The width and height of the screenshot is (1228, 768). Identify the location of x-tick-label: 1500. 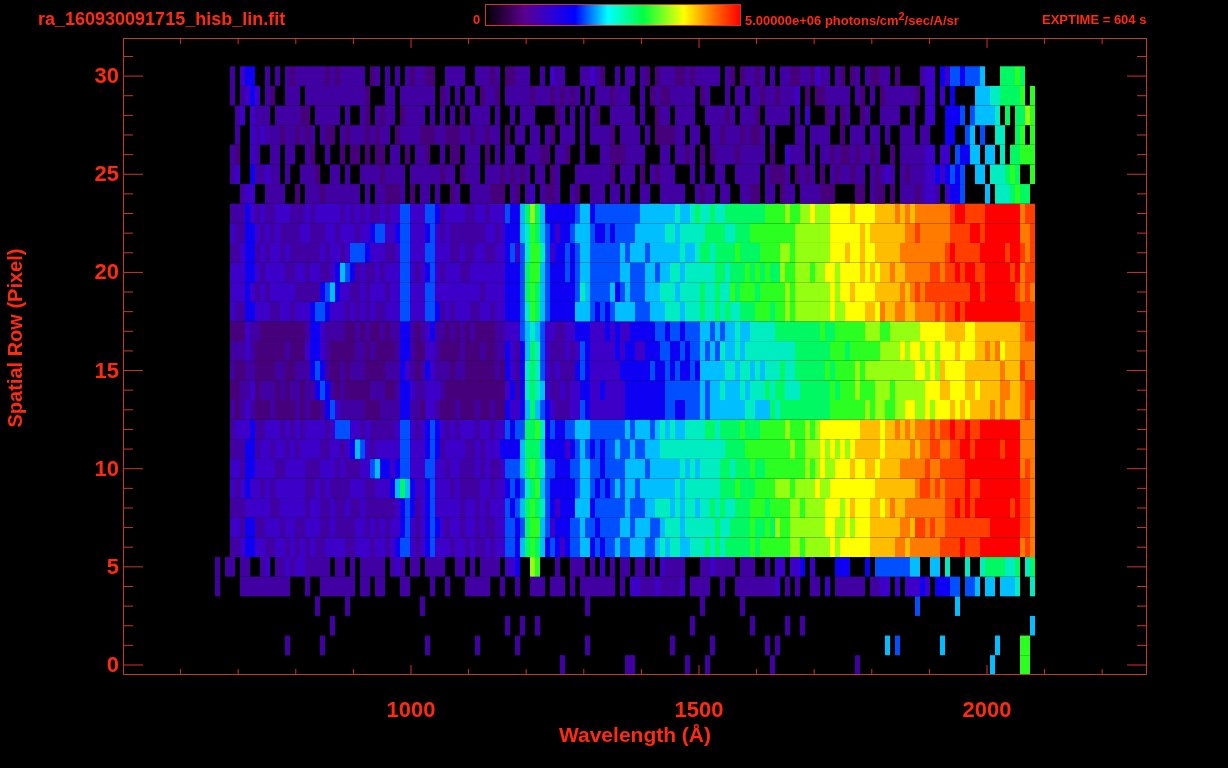
(699, 710).